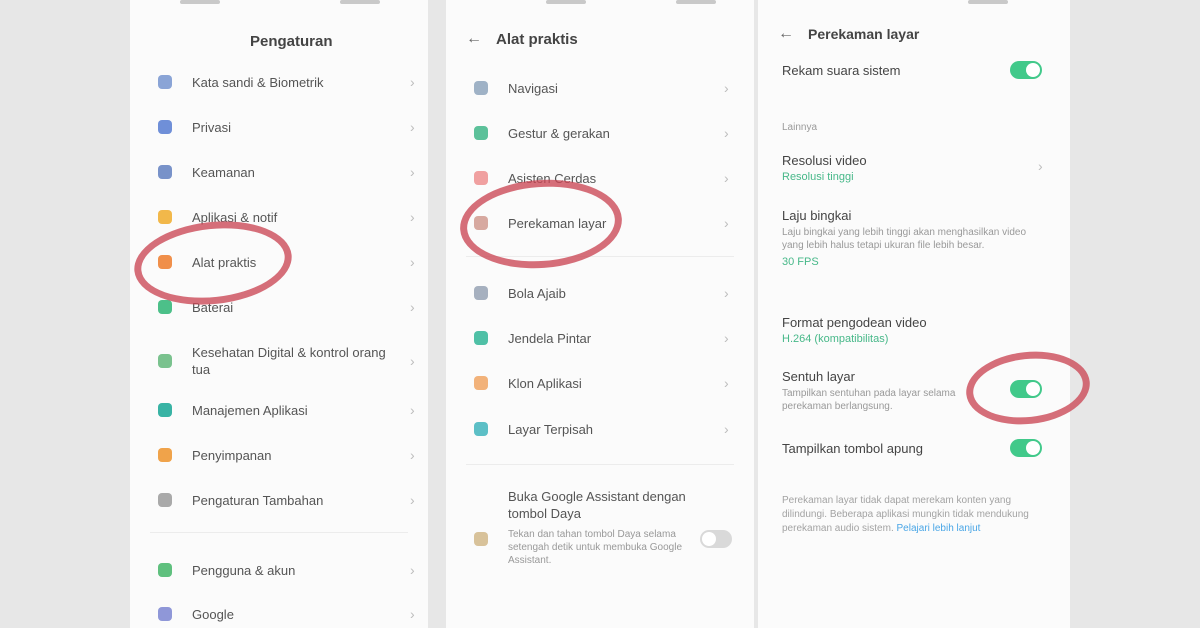 Image resolution: width=1200 pixels, height=628 pixels. I want to click on video-resolution-label: Resolusi video, so click(824, 160).